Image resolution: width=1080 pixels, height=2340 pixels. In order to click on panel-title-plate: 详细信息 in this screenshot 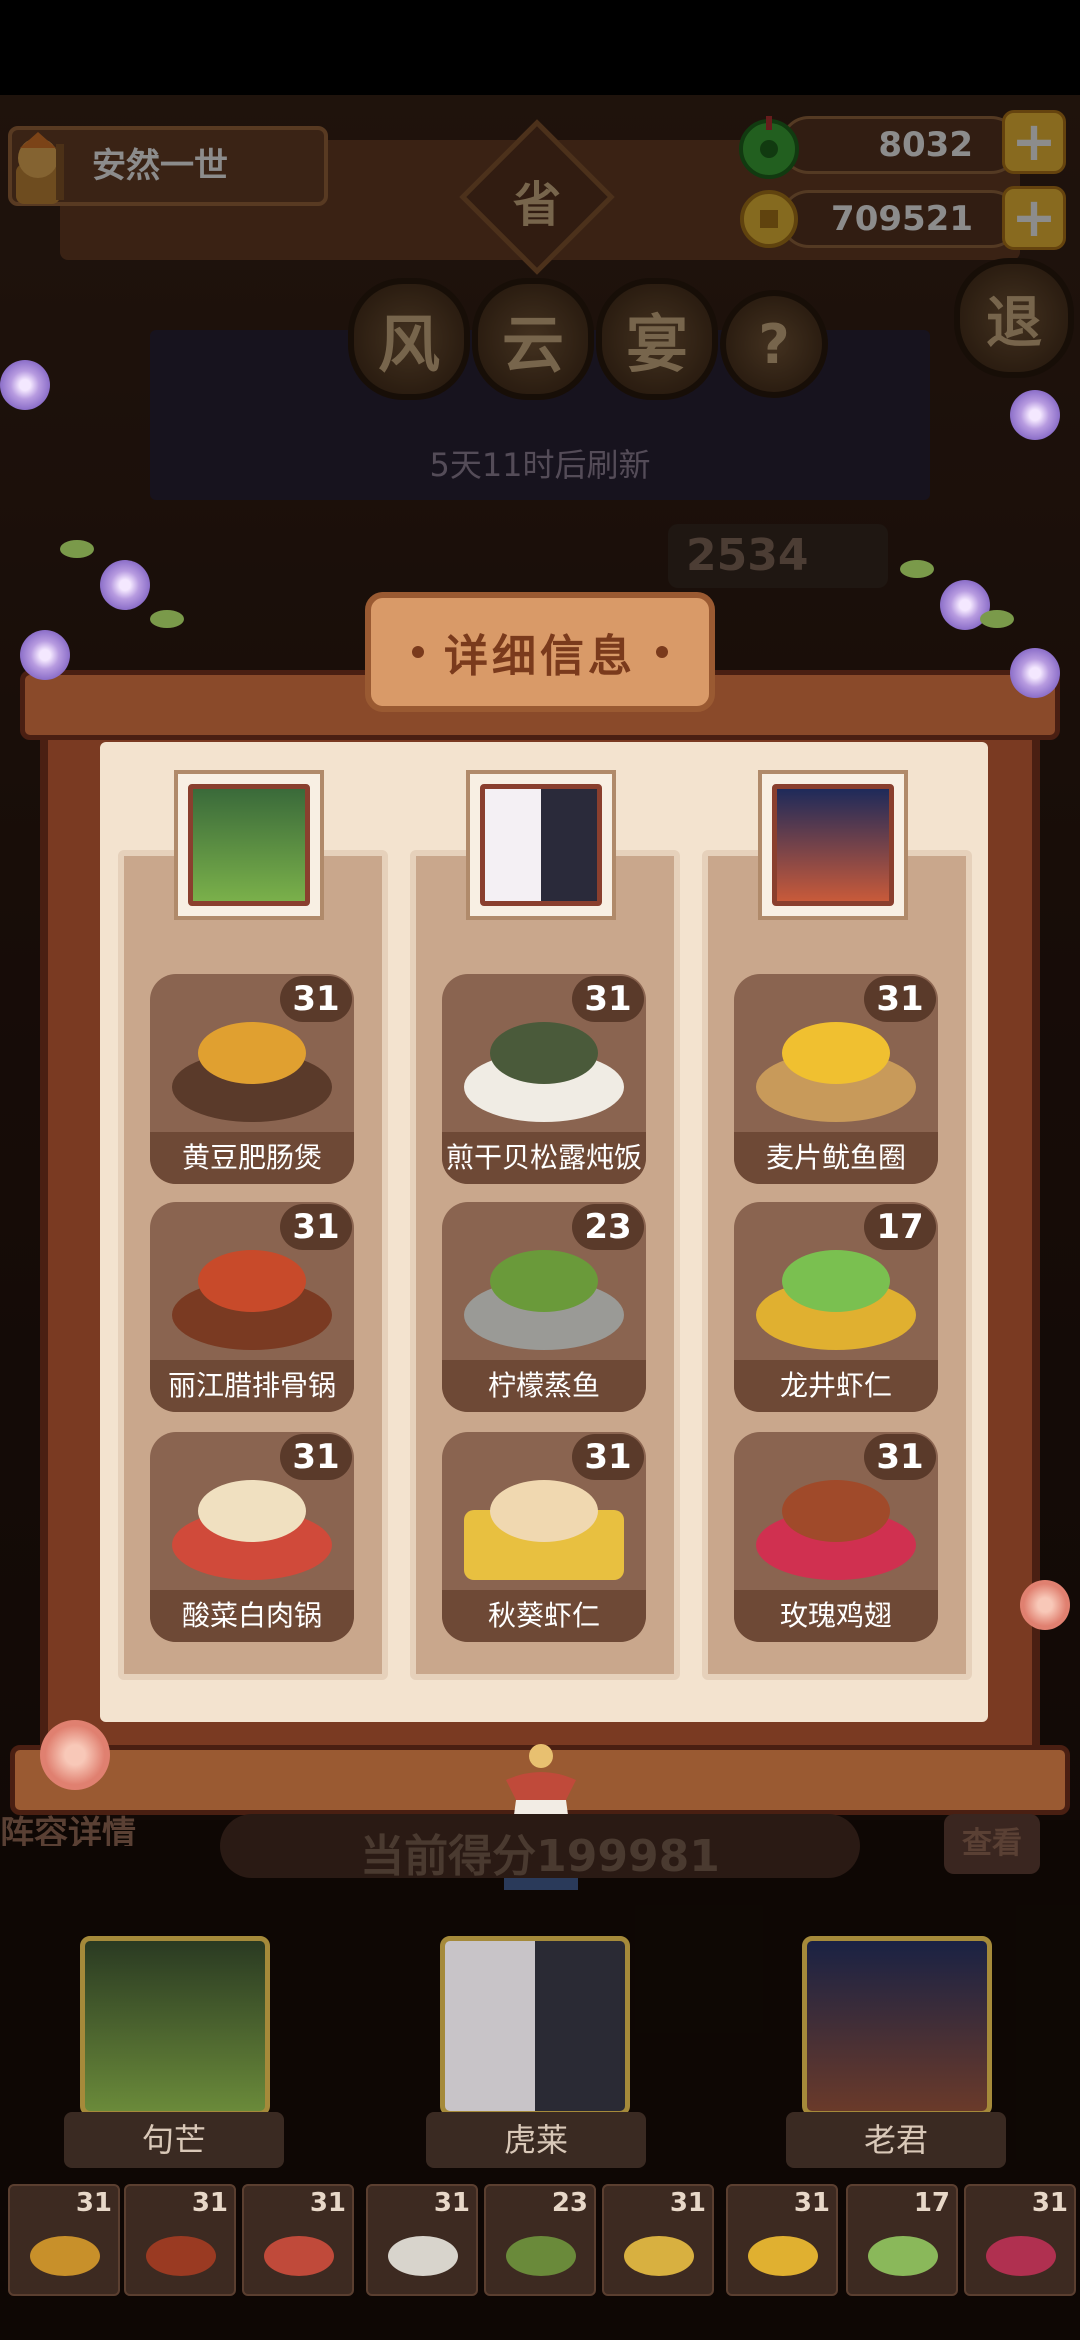, I will do `click(540, 652)`.